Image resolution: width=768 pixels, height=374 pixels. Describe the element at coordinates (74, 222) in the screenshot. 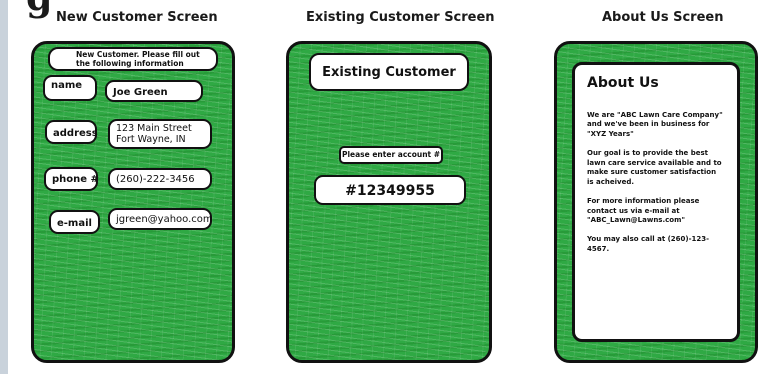

I see `email-label: e-mail` at that location.